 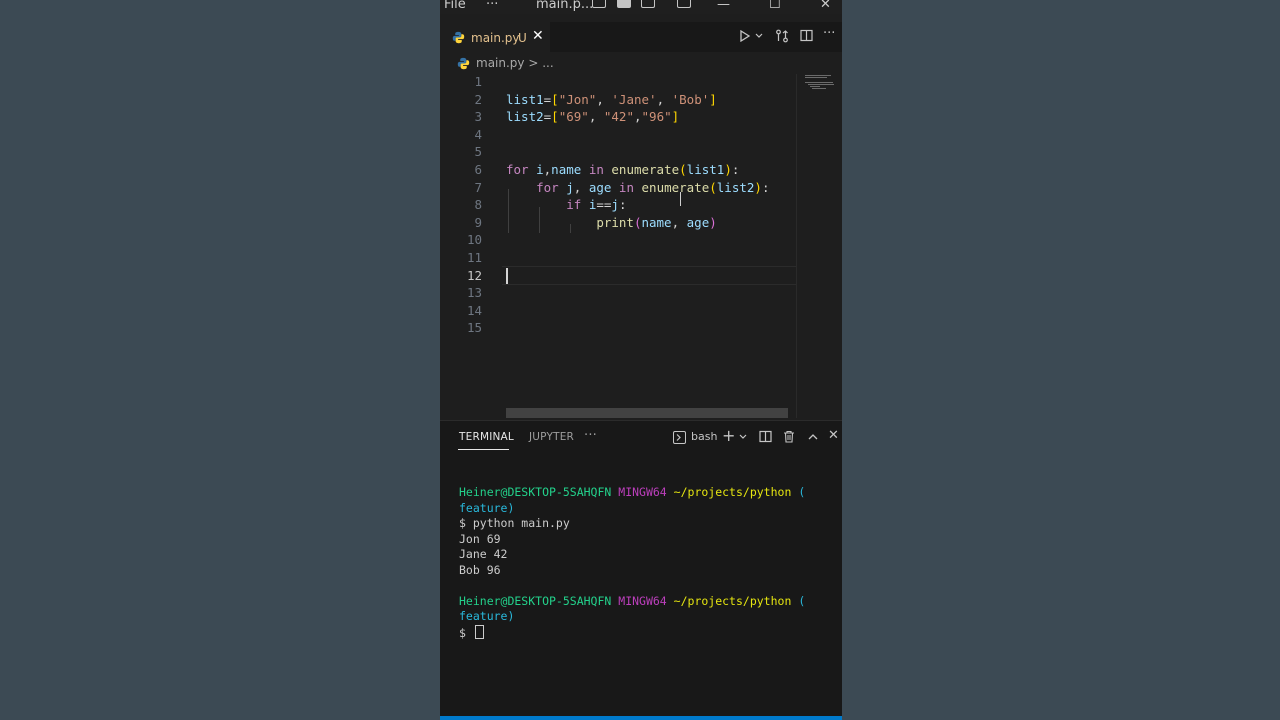 I want to click on run-dropdown-chevron-icon, so click(x=759, y=36).